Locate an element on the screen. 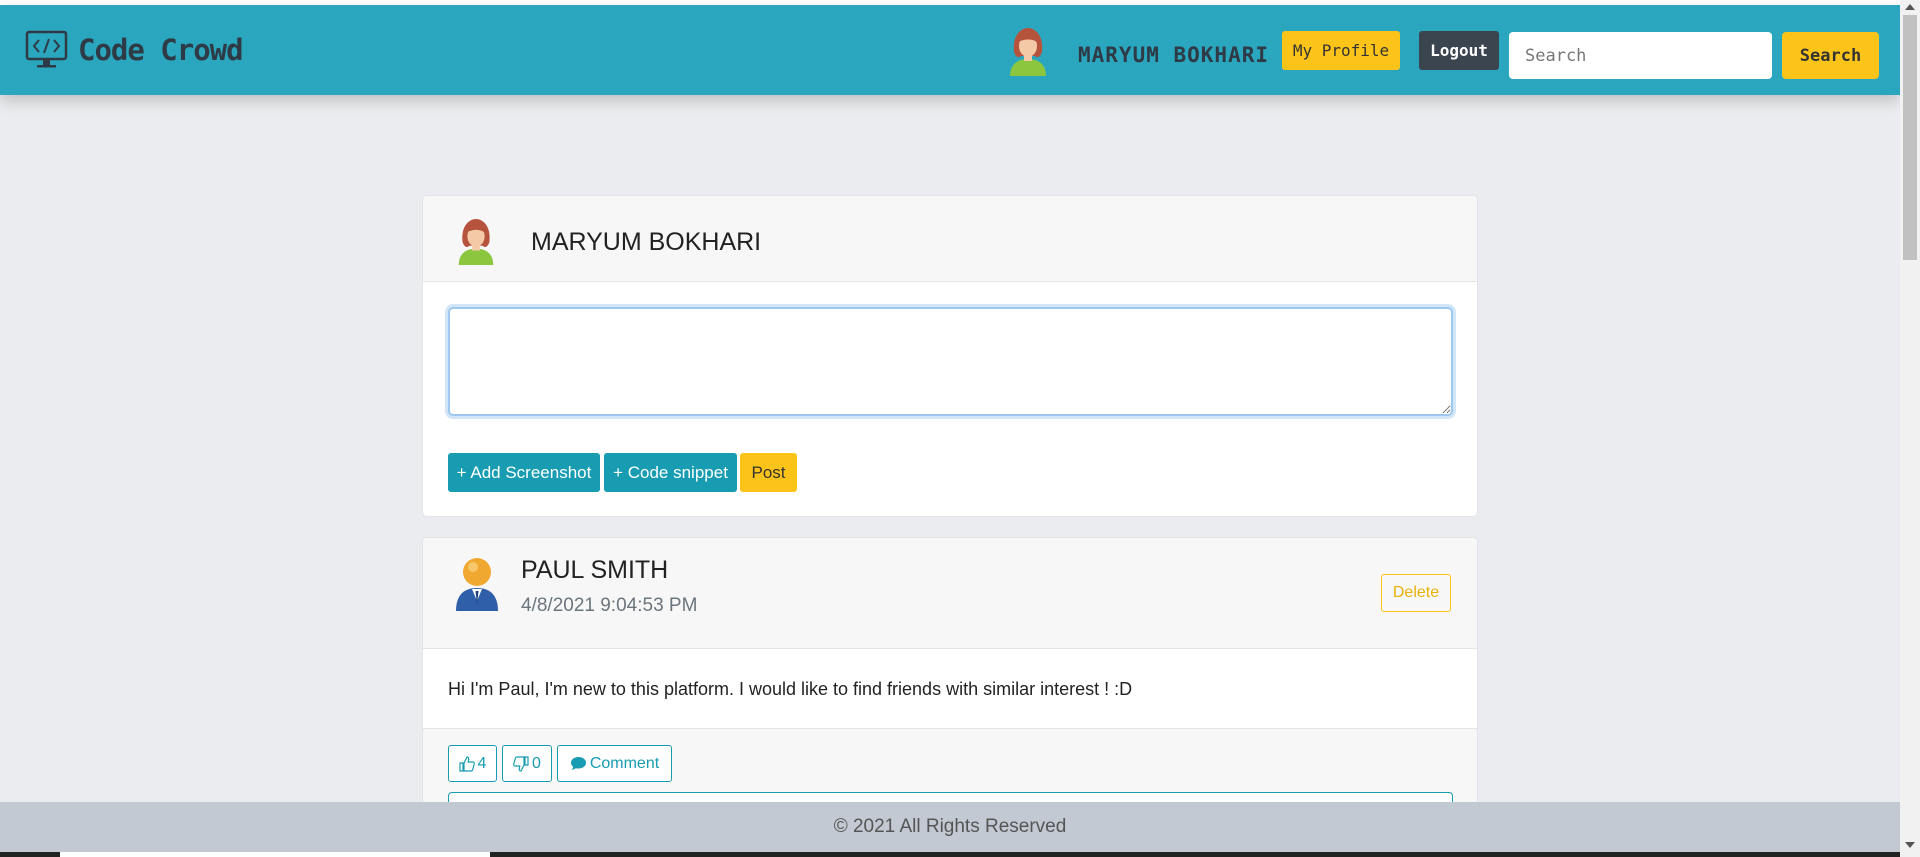  compose-author-name: MARYUM BOKHARI is located at coordinates (646, 242).